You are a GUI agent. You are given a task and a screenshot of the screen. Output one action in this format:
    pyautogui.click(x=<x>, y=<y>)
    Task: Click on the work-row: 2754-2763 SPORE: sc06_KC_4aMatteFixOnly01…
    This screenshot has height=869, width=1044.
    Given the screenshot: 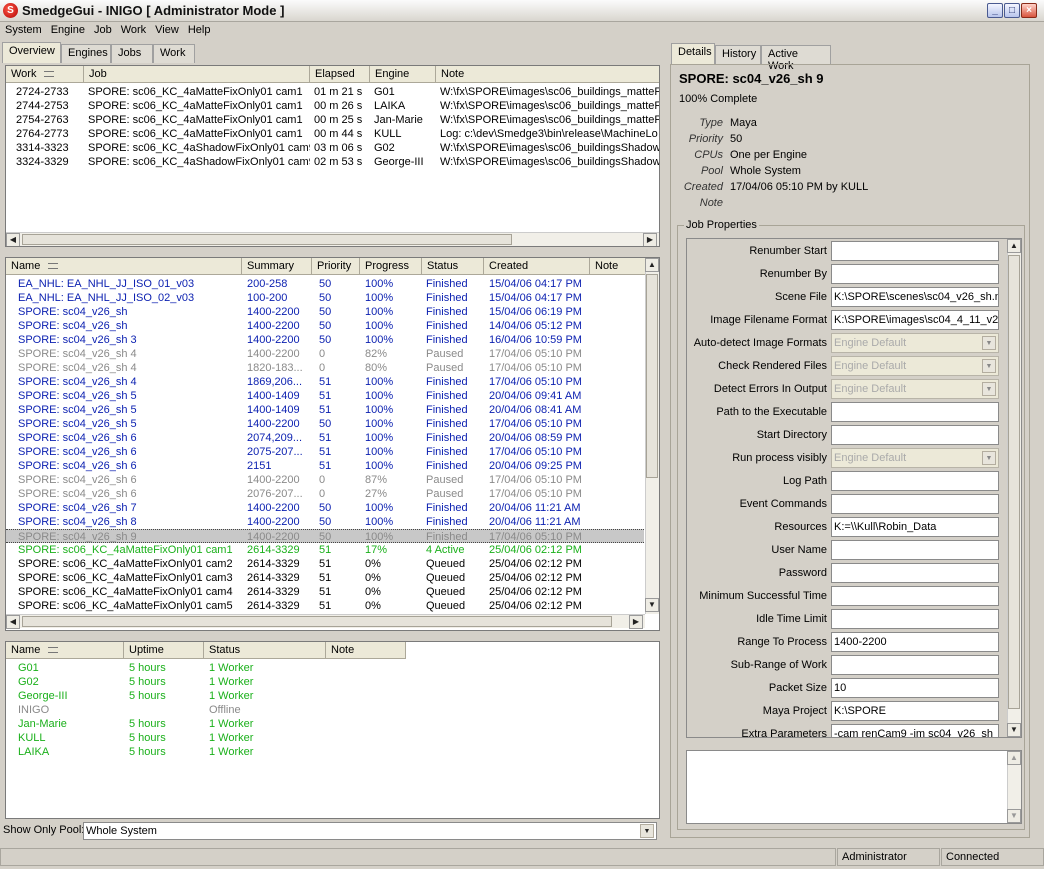 What is the action you would take?
    pyautogui.click(x=332, y=120)
    